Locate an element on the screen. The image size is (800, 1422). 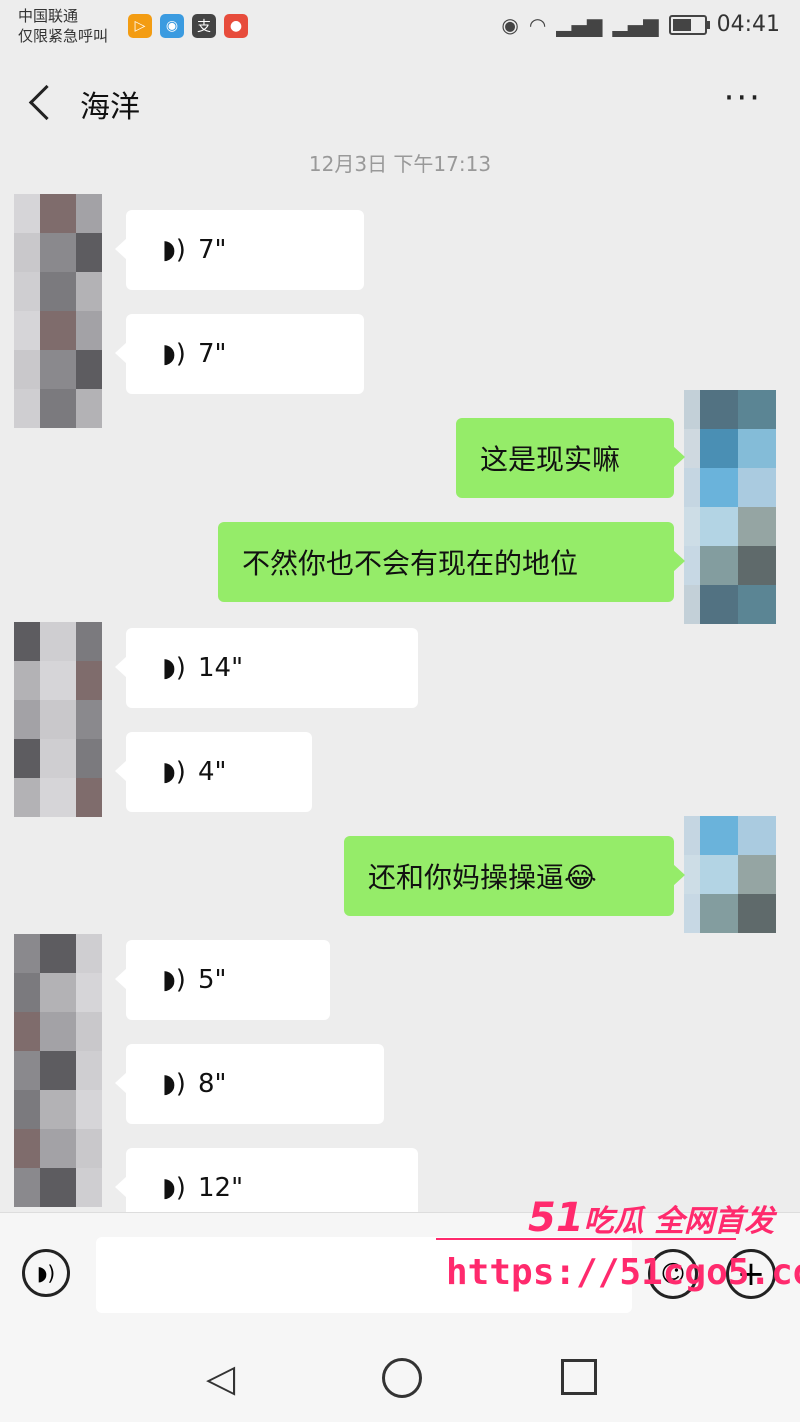
map-pin-icon: ● is located at coordinates (236, 26).